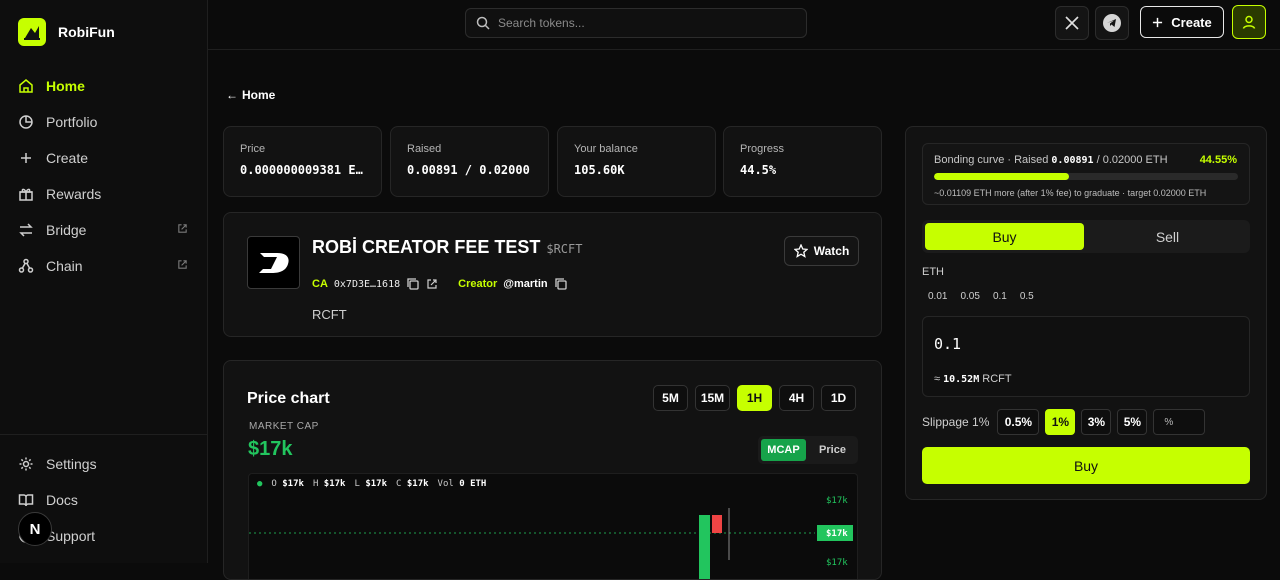  What do you see at coordinates (302, 161) in the screenshot?
I see `stat-card-price: Price 0.000000009381 ETH` at bounding box center [302, 161].